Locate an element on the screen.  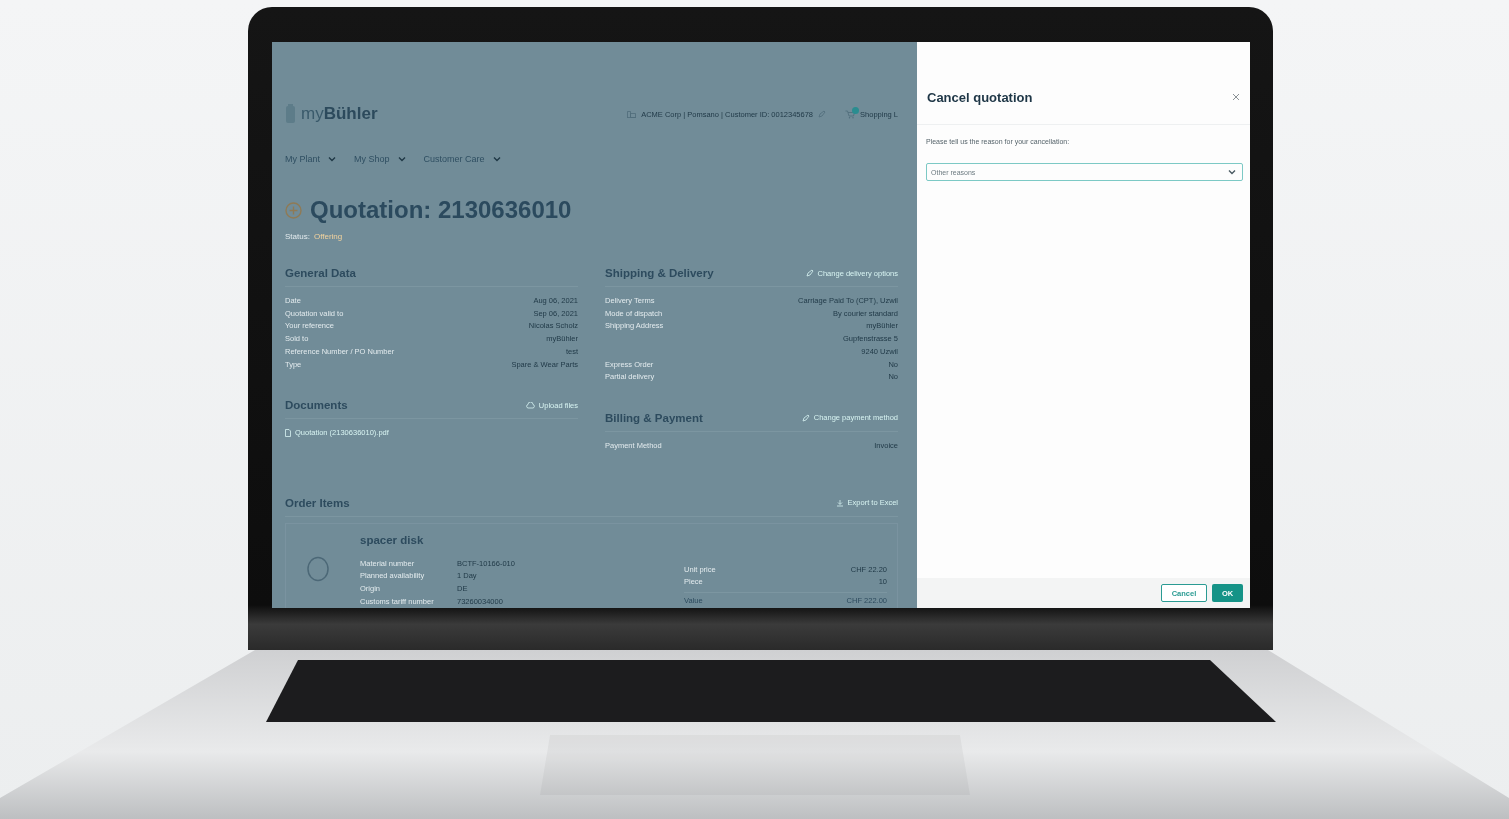
cloud-icon is located at coordinates (530, 405).